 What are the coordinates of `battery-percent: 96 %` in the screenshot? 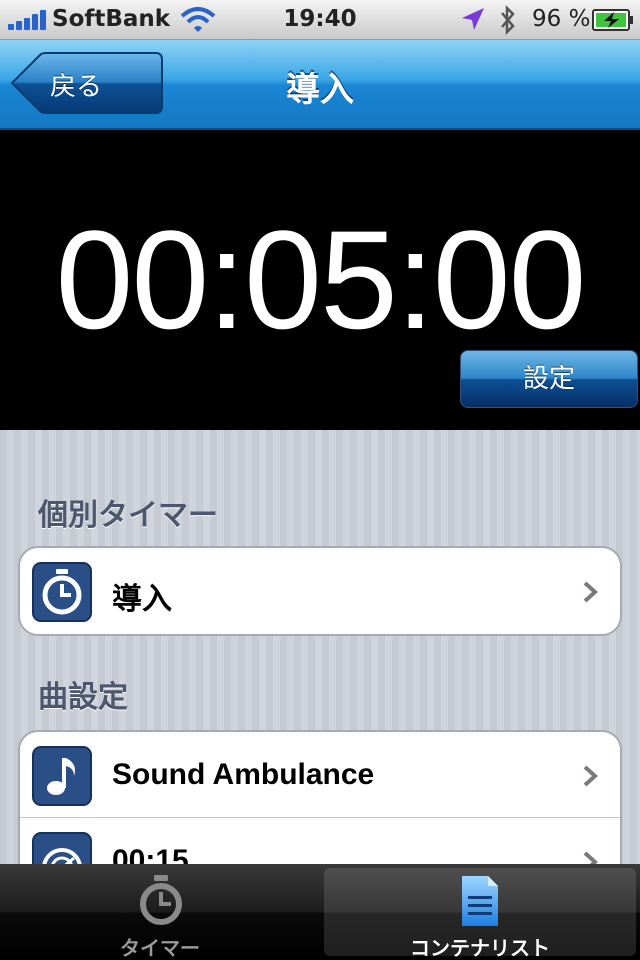 It's located at (561, 19).